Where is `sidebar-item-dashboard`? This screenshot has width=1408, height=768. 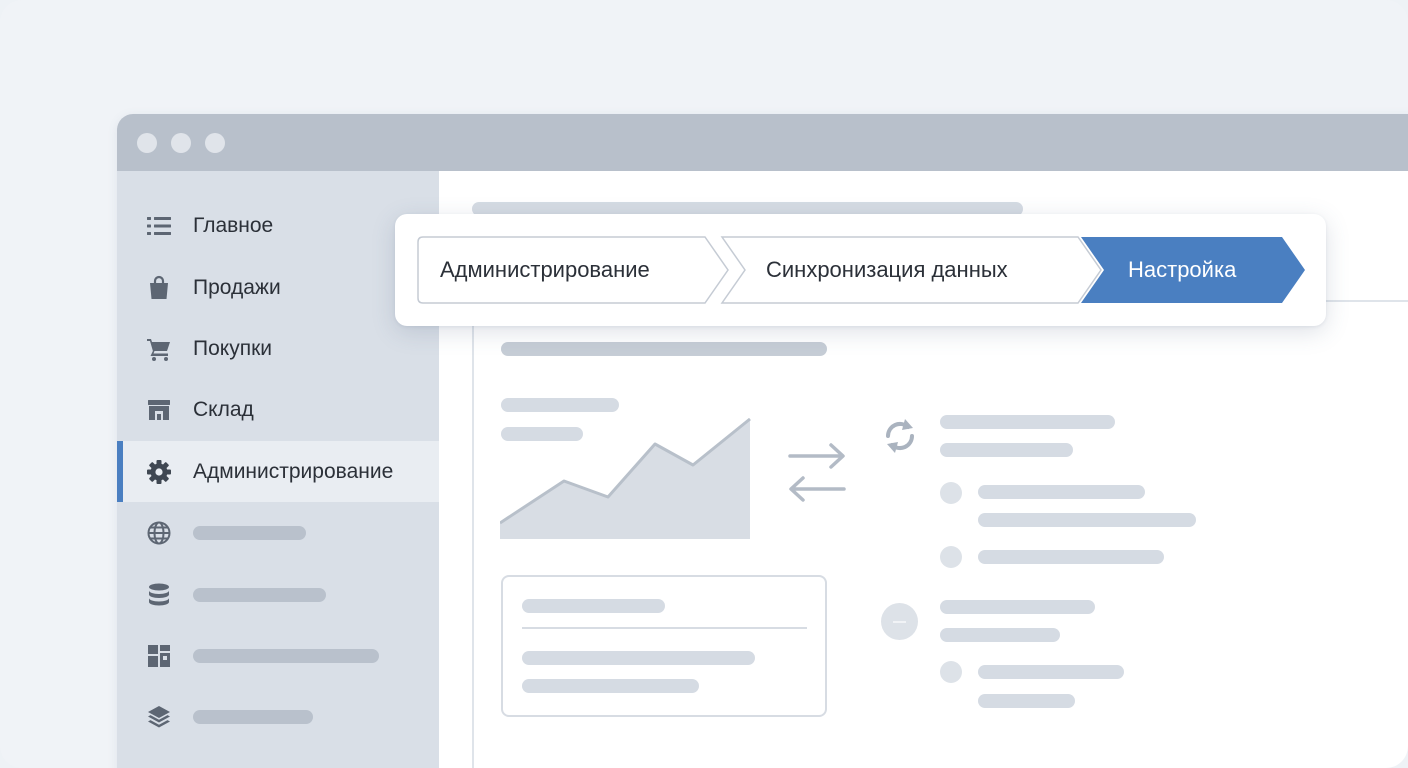 sidebar-item-dashboard is located at coordinates (278, 655).